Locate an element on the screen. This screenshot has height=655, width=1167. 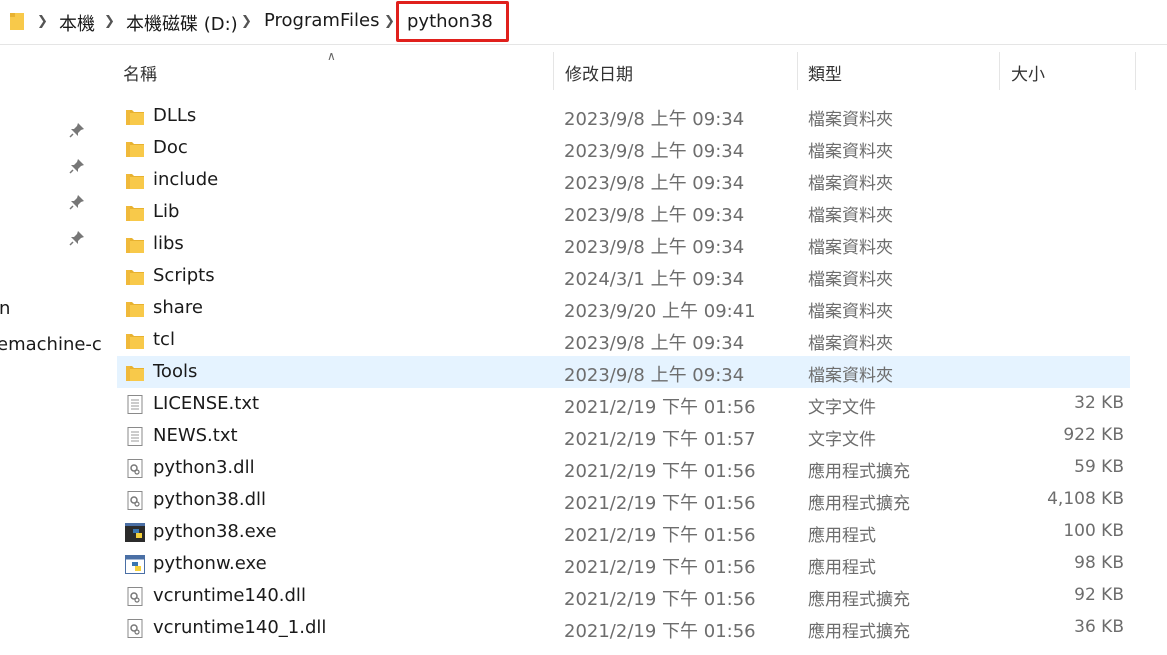
file-row: DLLs 2023/9/8 上午 09:34 檔案資料夾 is located at coordinates (623, 116).